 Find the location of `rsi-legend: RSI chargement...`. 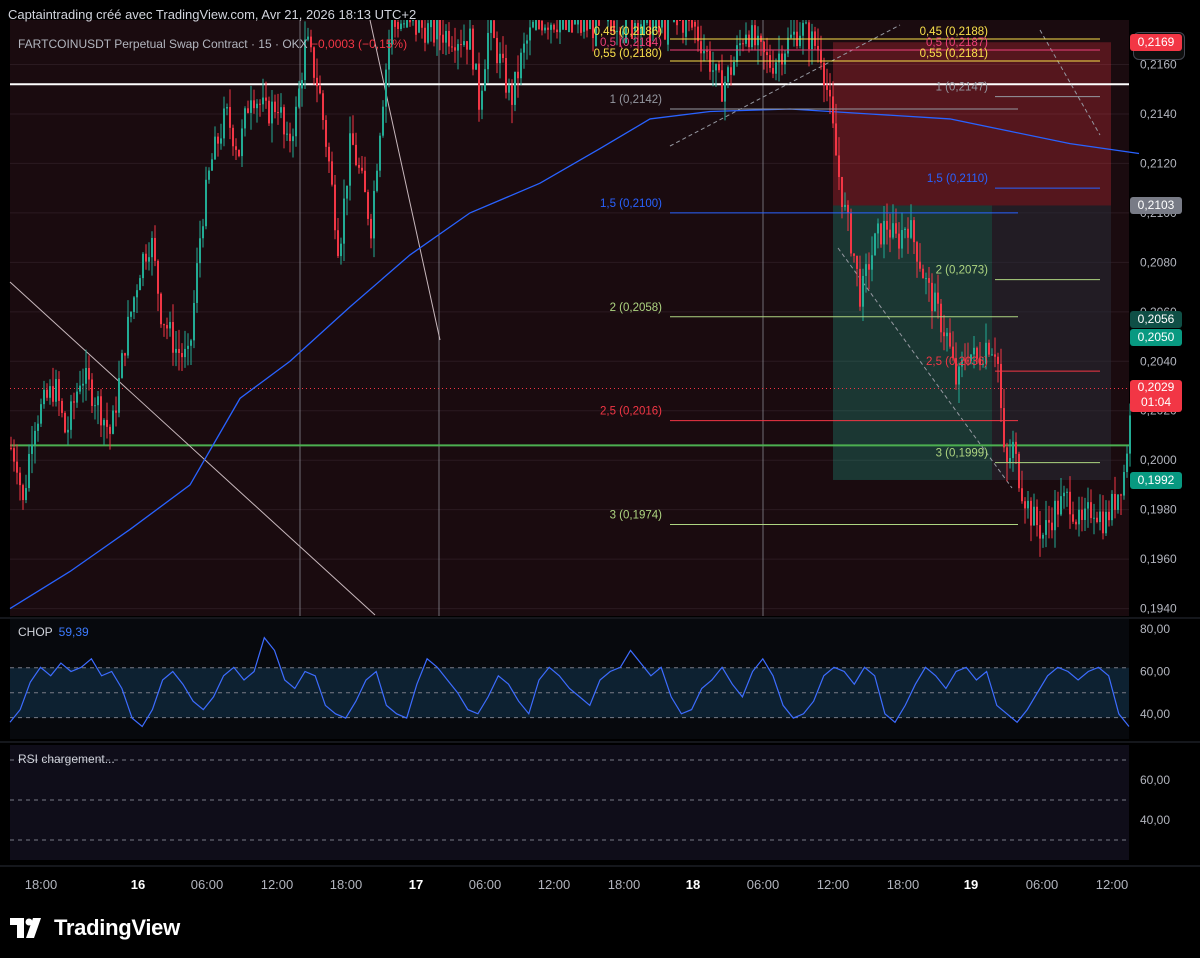

rsi-legend: RSI chargement... is located at coordinates (66, 759).